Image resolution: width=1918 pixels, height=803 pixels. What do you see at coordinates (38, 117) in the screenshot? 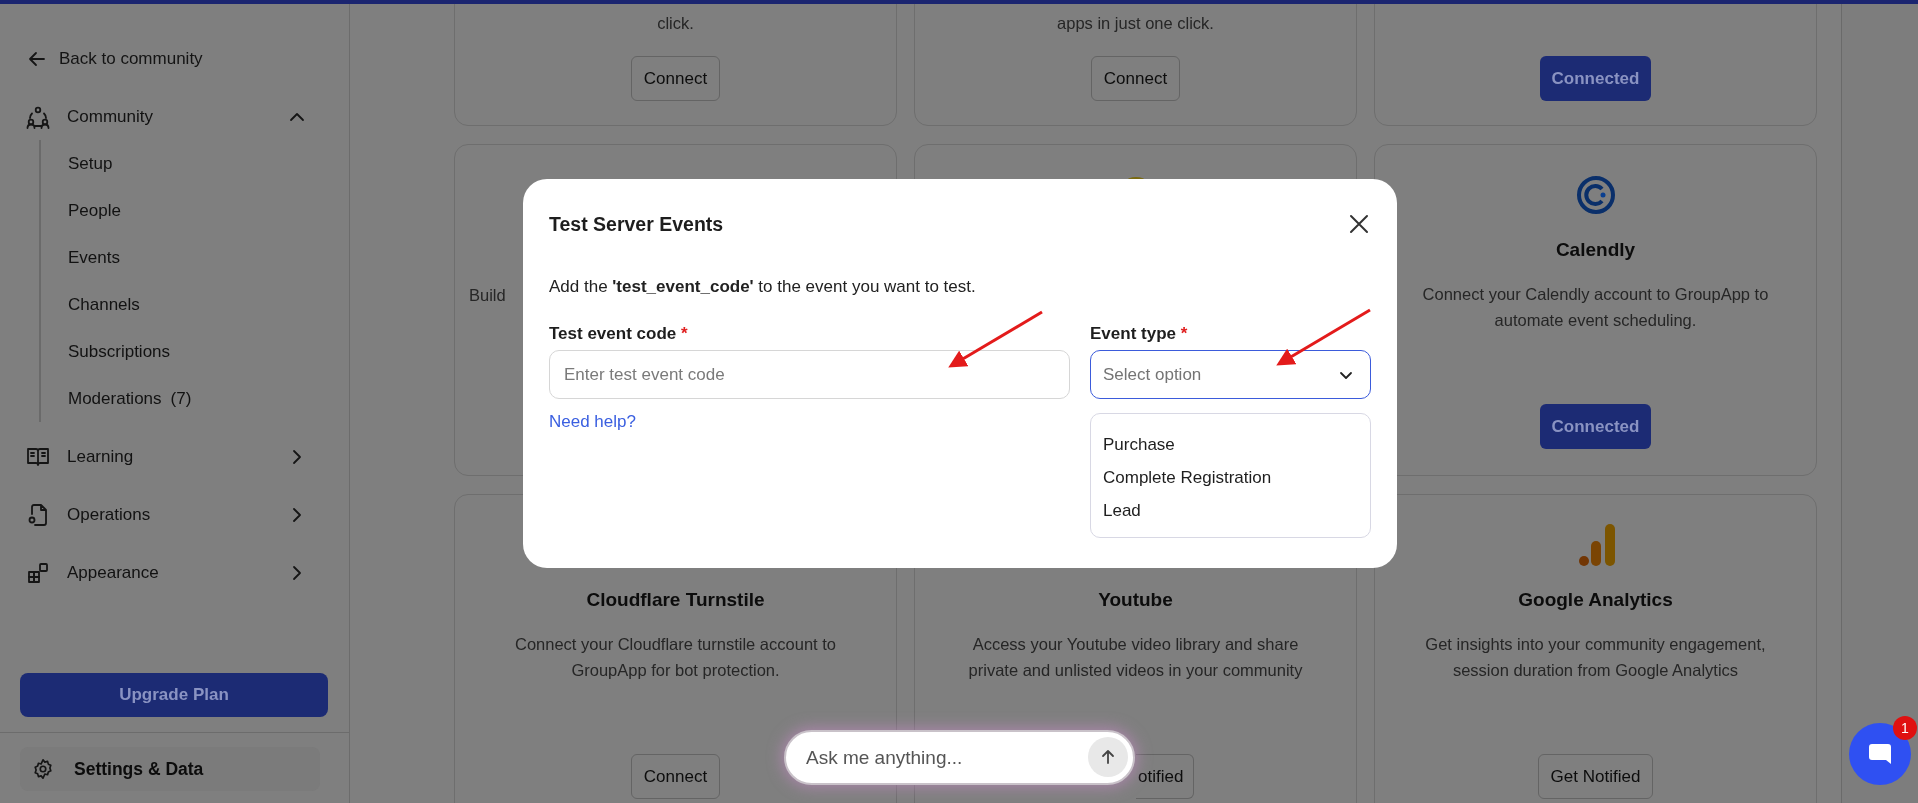
I see `people-icon` at bounding box center [38, 117].